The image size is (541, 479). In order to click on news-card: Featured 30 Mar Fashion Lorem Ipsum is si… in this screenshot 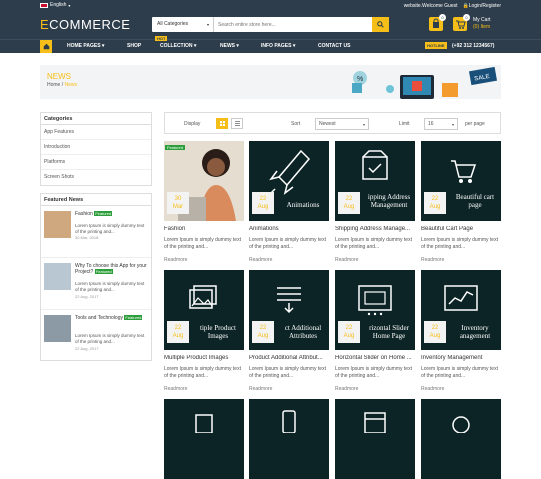, I will do `click(204, 202)`.